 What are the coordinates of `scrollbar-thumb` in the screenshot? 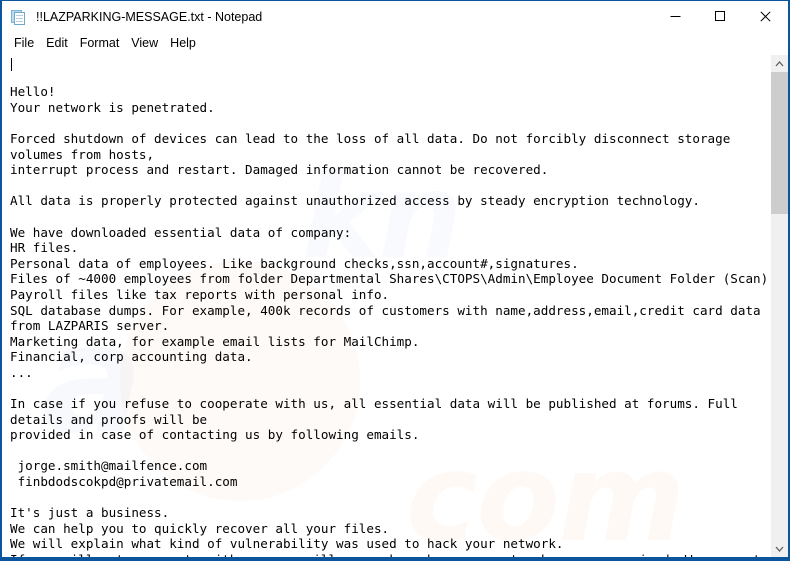 It's located at (779, 143).